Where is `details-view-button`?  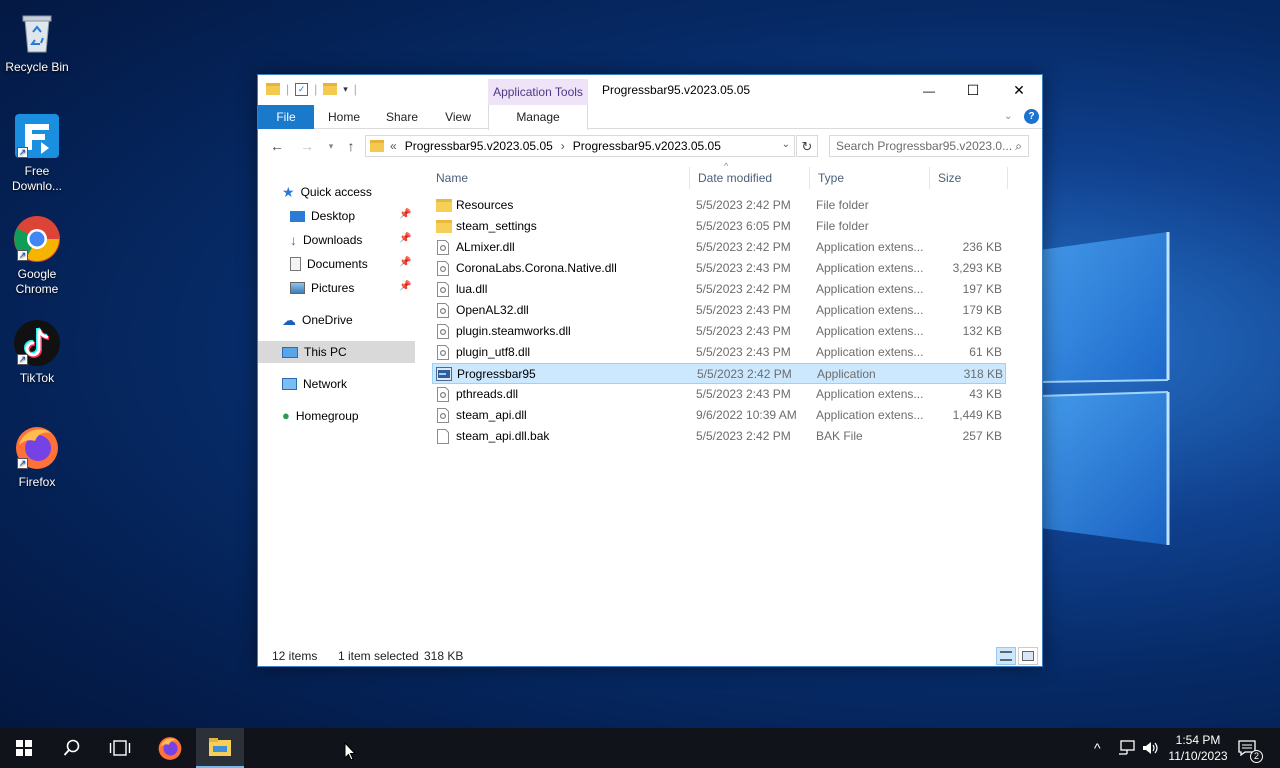
details-view-button is located at coordinates (1006, 656).